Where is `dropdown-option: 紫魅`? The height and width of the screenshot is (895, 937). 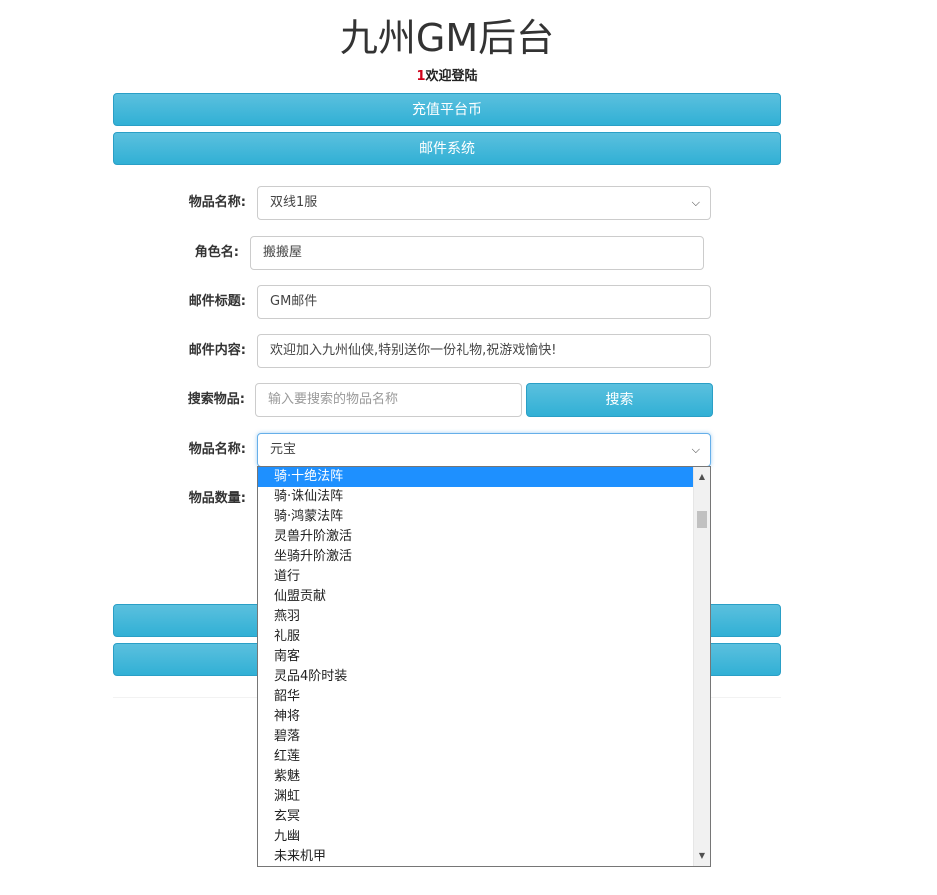 dropdown-option: 紫魅 is located at coordinates (475, 777).